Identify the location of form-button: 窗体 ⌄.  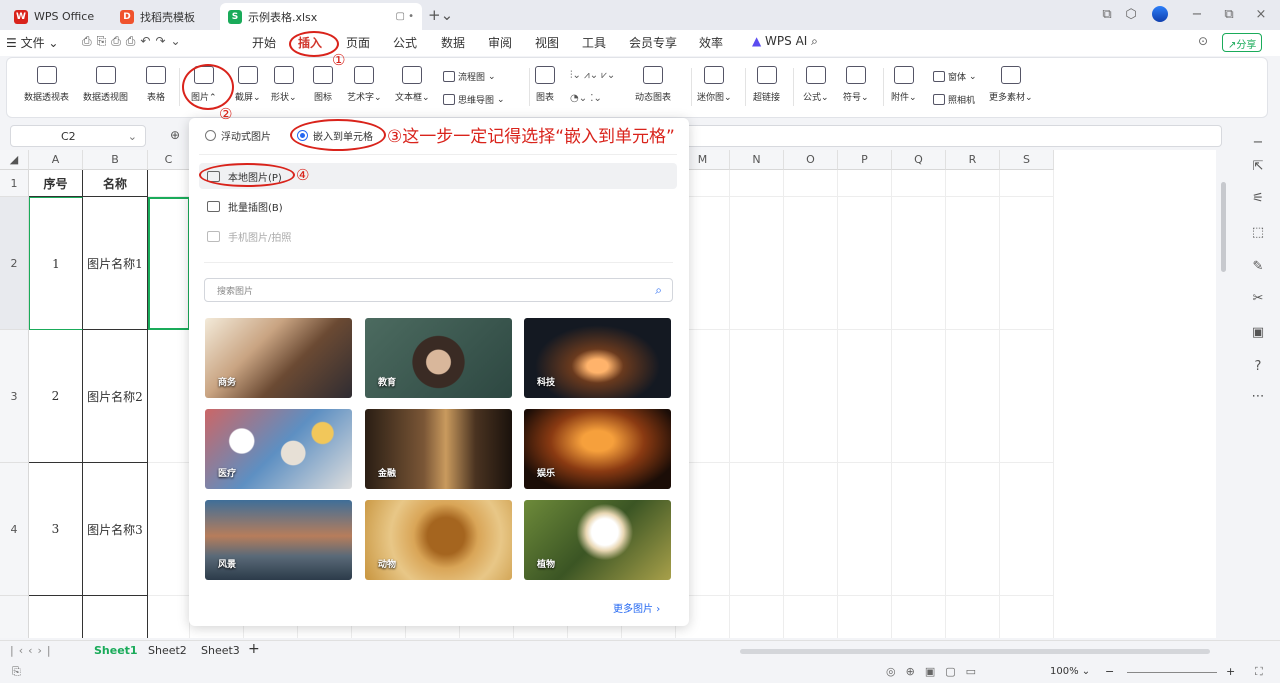
(955, 76).